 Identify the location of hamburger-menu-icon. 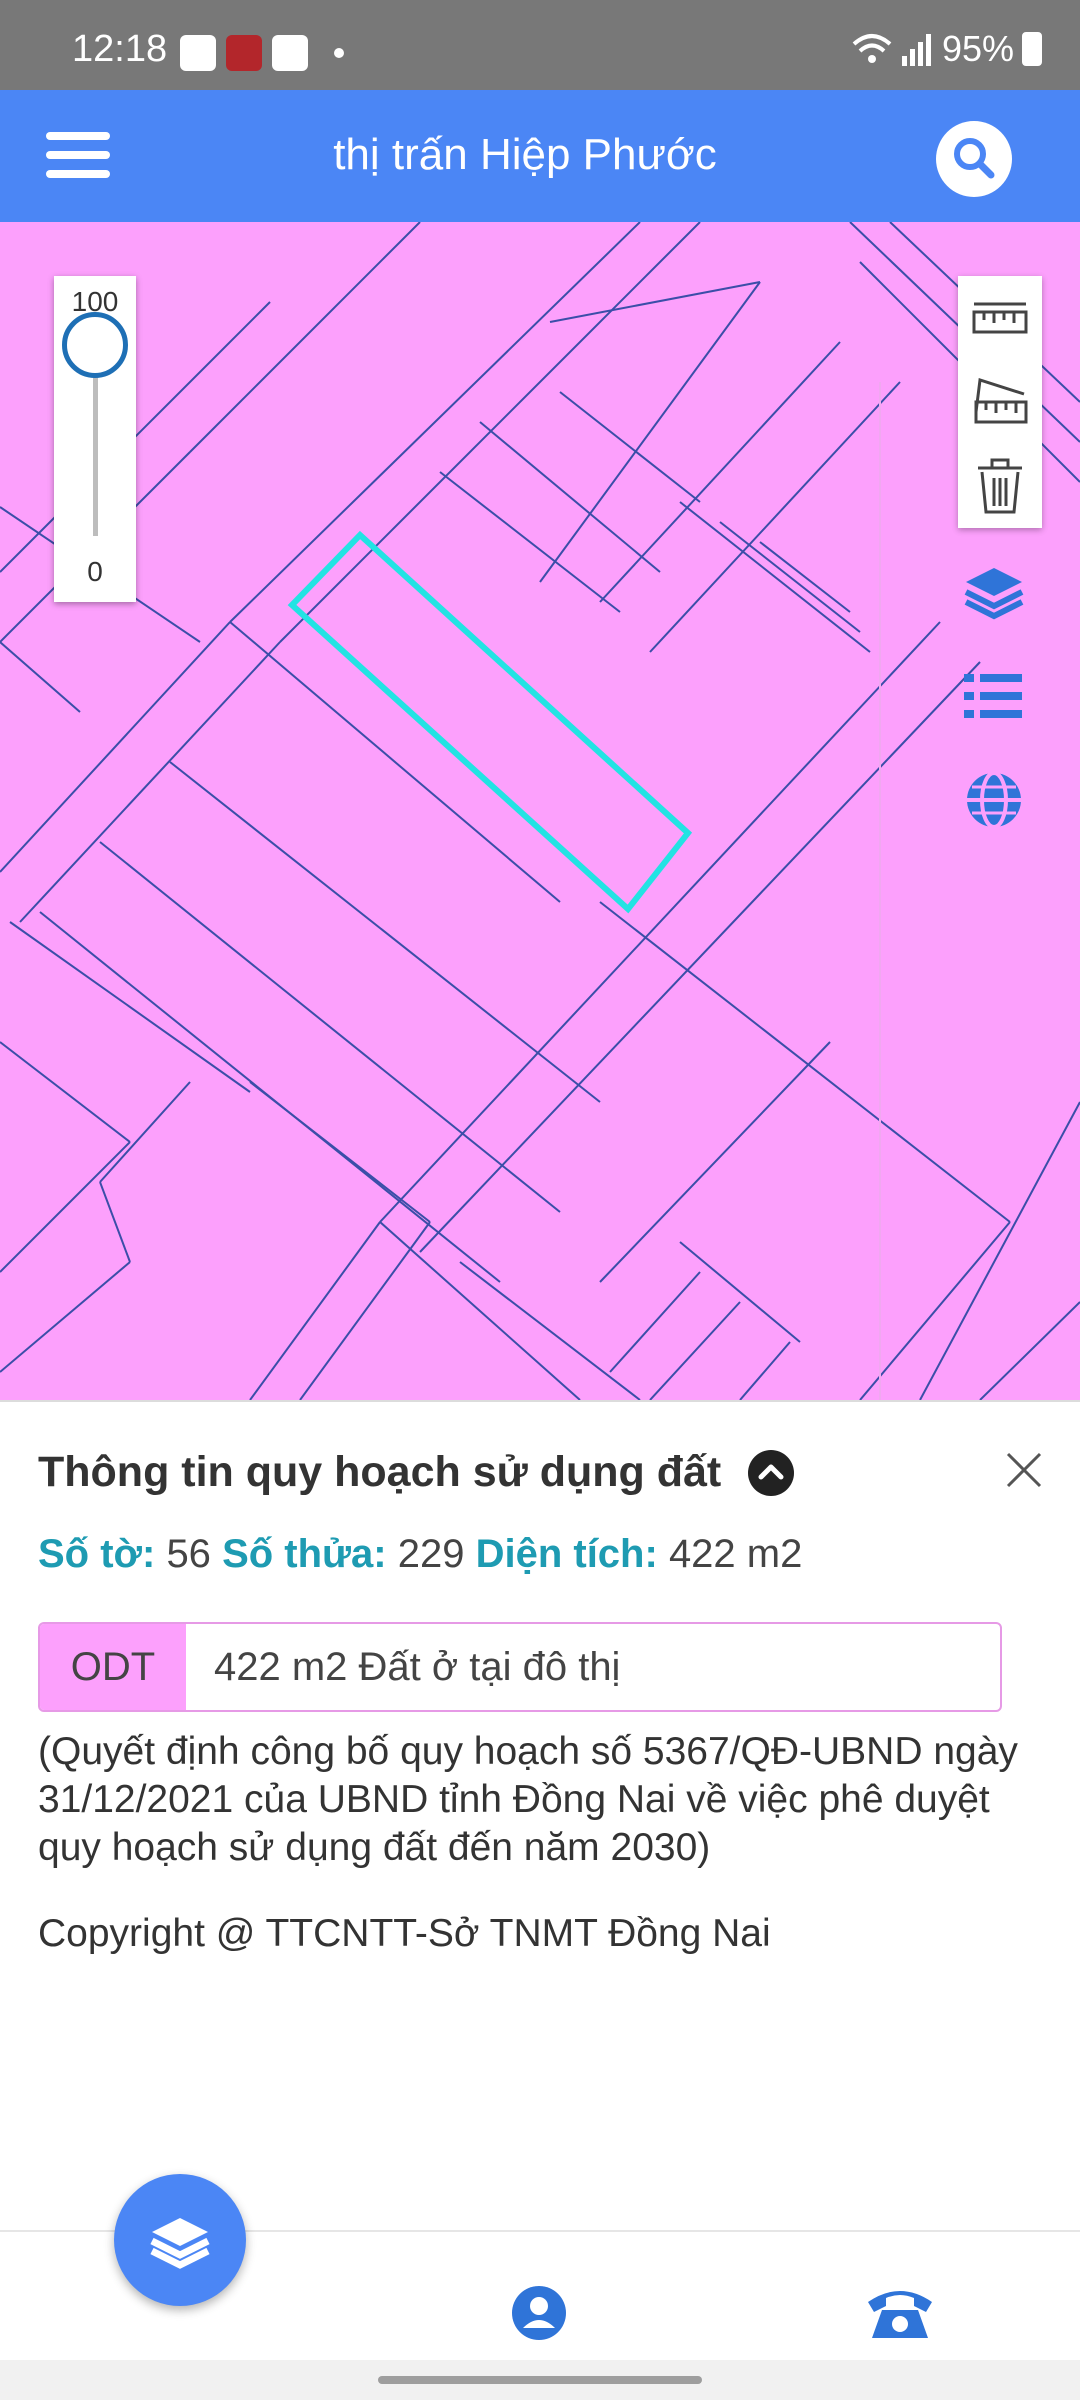
(78, 157).